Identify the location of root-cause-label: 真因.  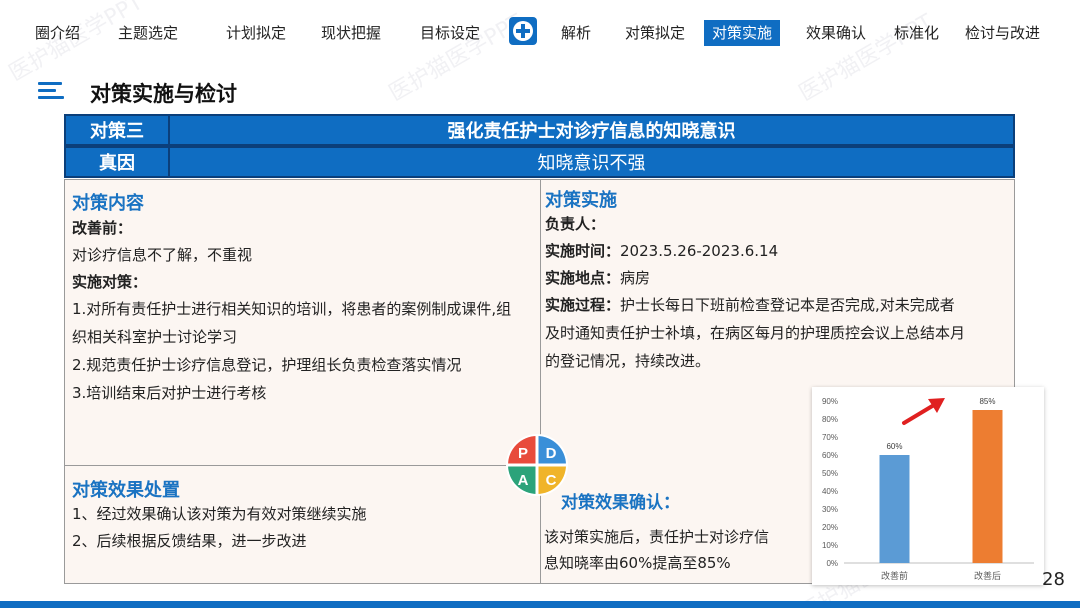
(118, 162).